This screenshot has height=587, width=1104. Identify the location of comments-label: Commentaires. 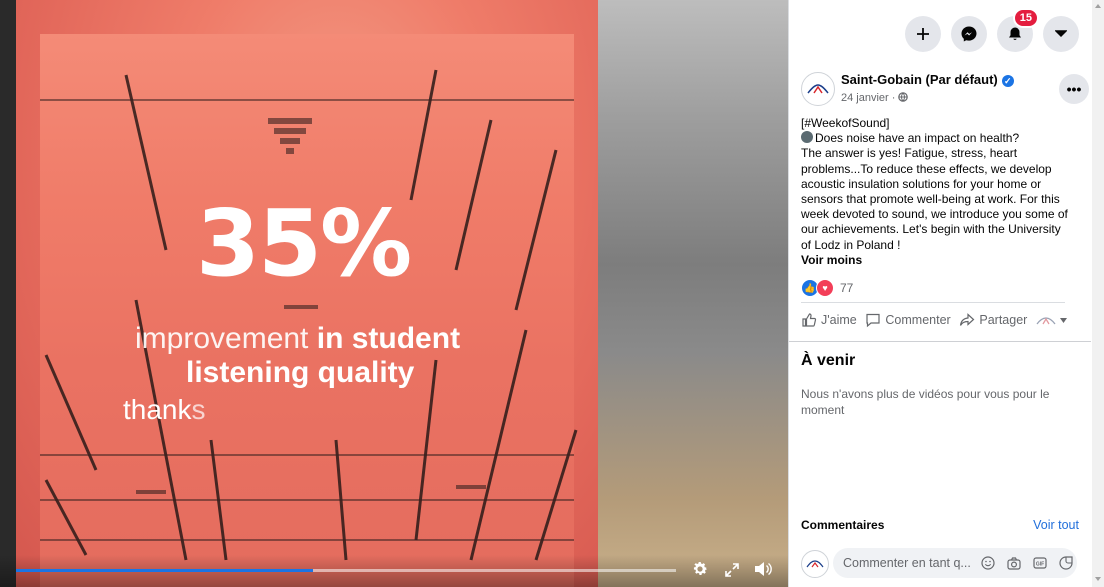
(843, 525).